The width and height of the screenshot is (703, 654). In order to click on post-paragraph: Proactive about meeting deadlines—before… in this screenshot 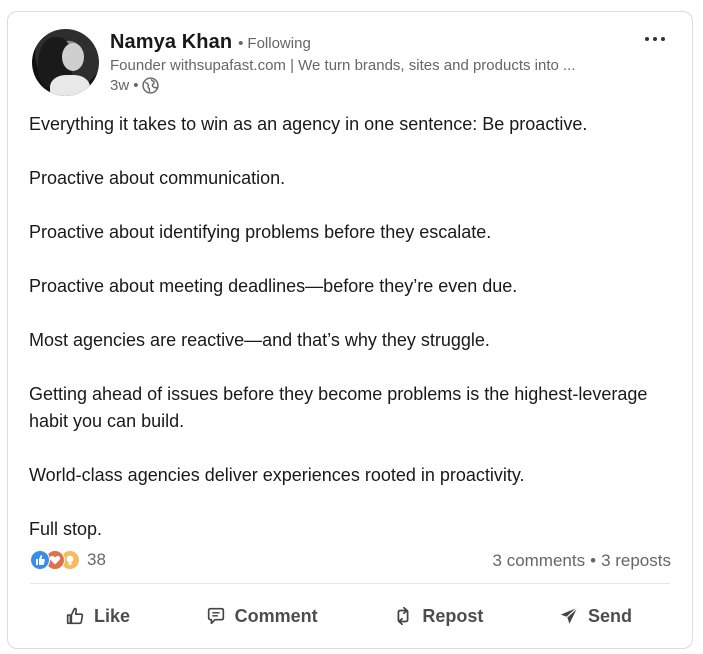, I will do `click(273, 286)`.